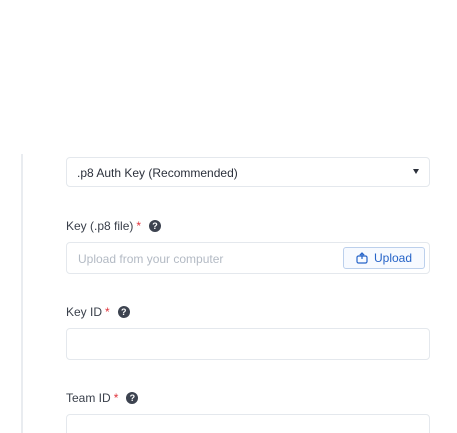 This screenshot has width=457, height=433. I want to click on key-file-label-row: Key (.p8 file) * ?, so click(114, 226).